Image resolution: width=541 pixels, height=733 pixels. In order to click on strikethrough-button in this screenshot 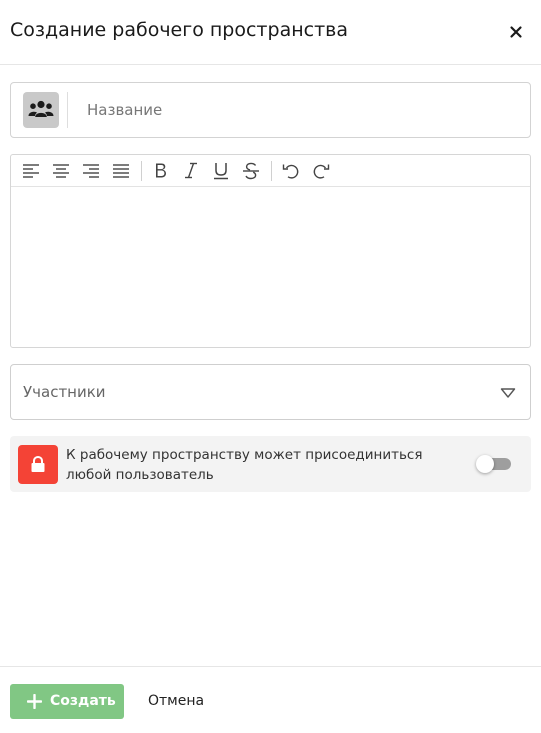, I will do `click(251, 171)`.